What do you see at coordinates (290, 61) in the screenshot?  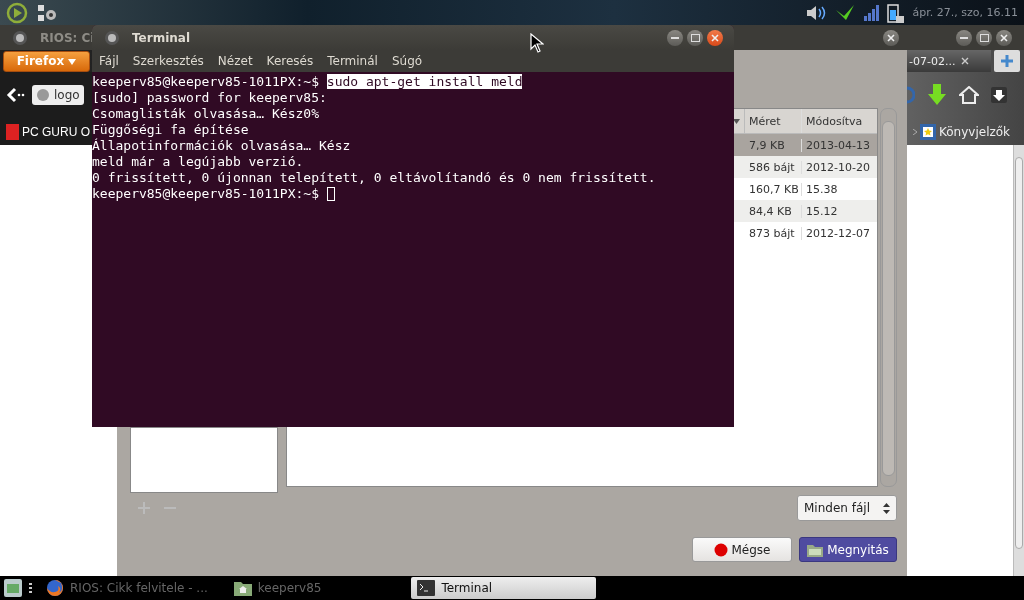 I see `menu-item: Keresés` at bounding box center [290, 61].